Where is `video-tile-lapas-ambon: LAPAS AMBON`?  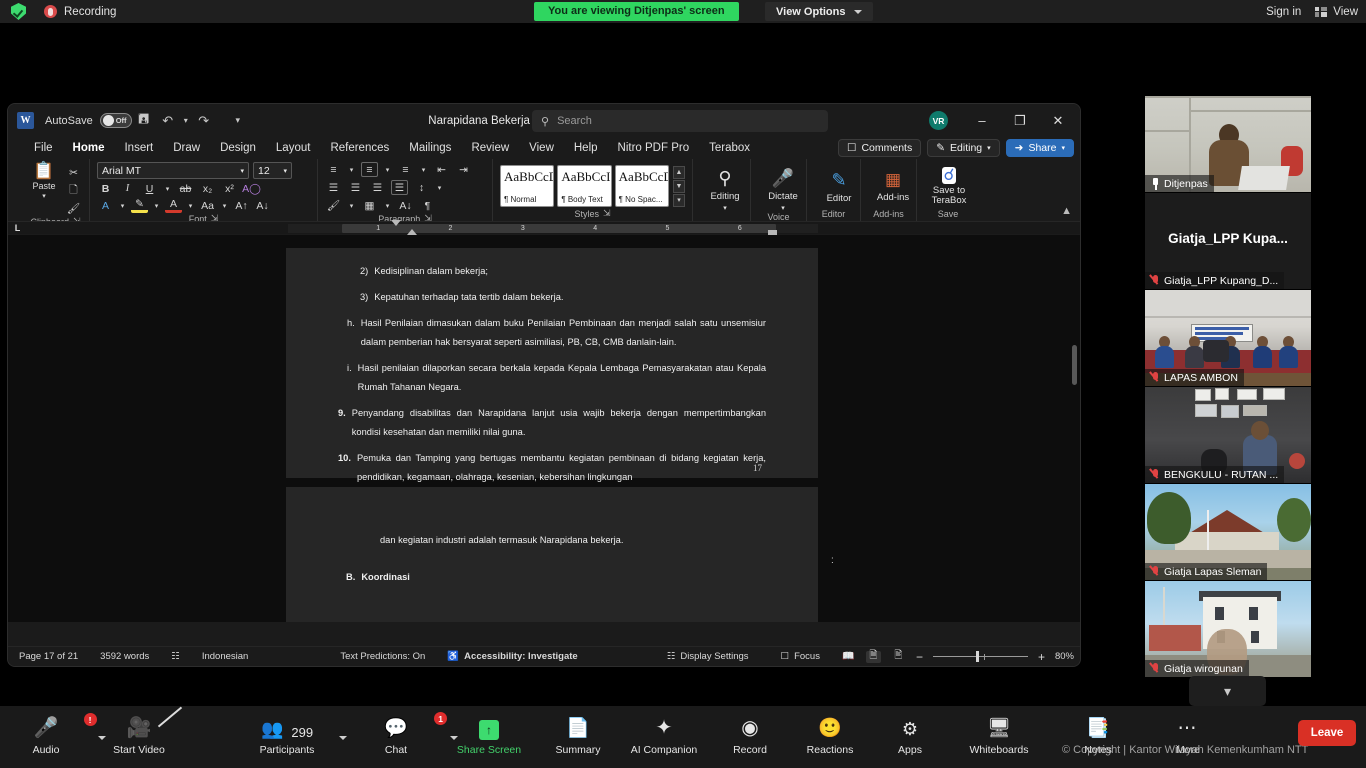 video-tile-lapas-ambon: LAPAS AMBON is located at coordinates (1228, 338).